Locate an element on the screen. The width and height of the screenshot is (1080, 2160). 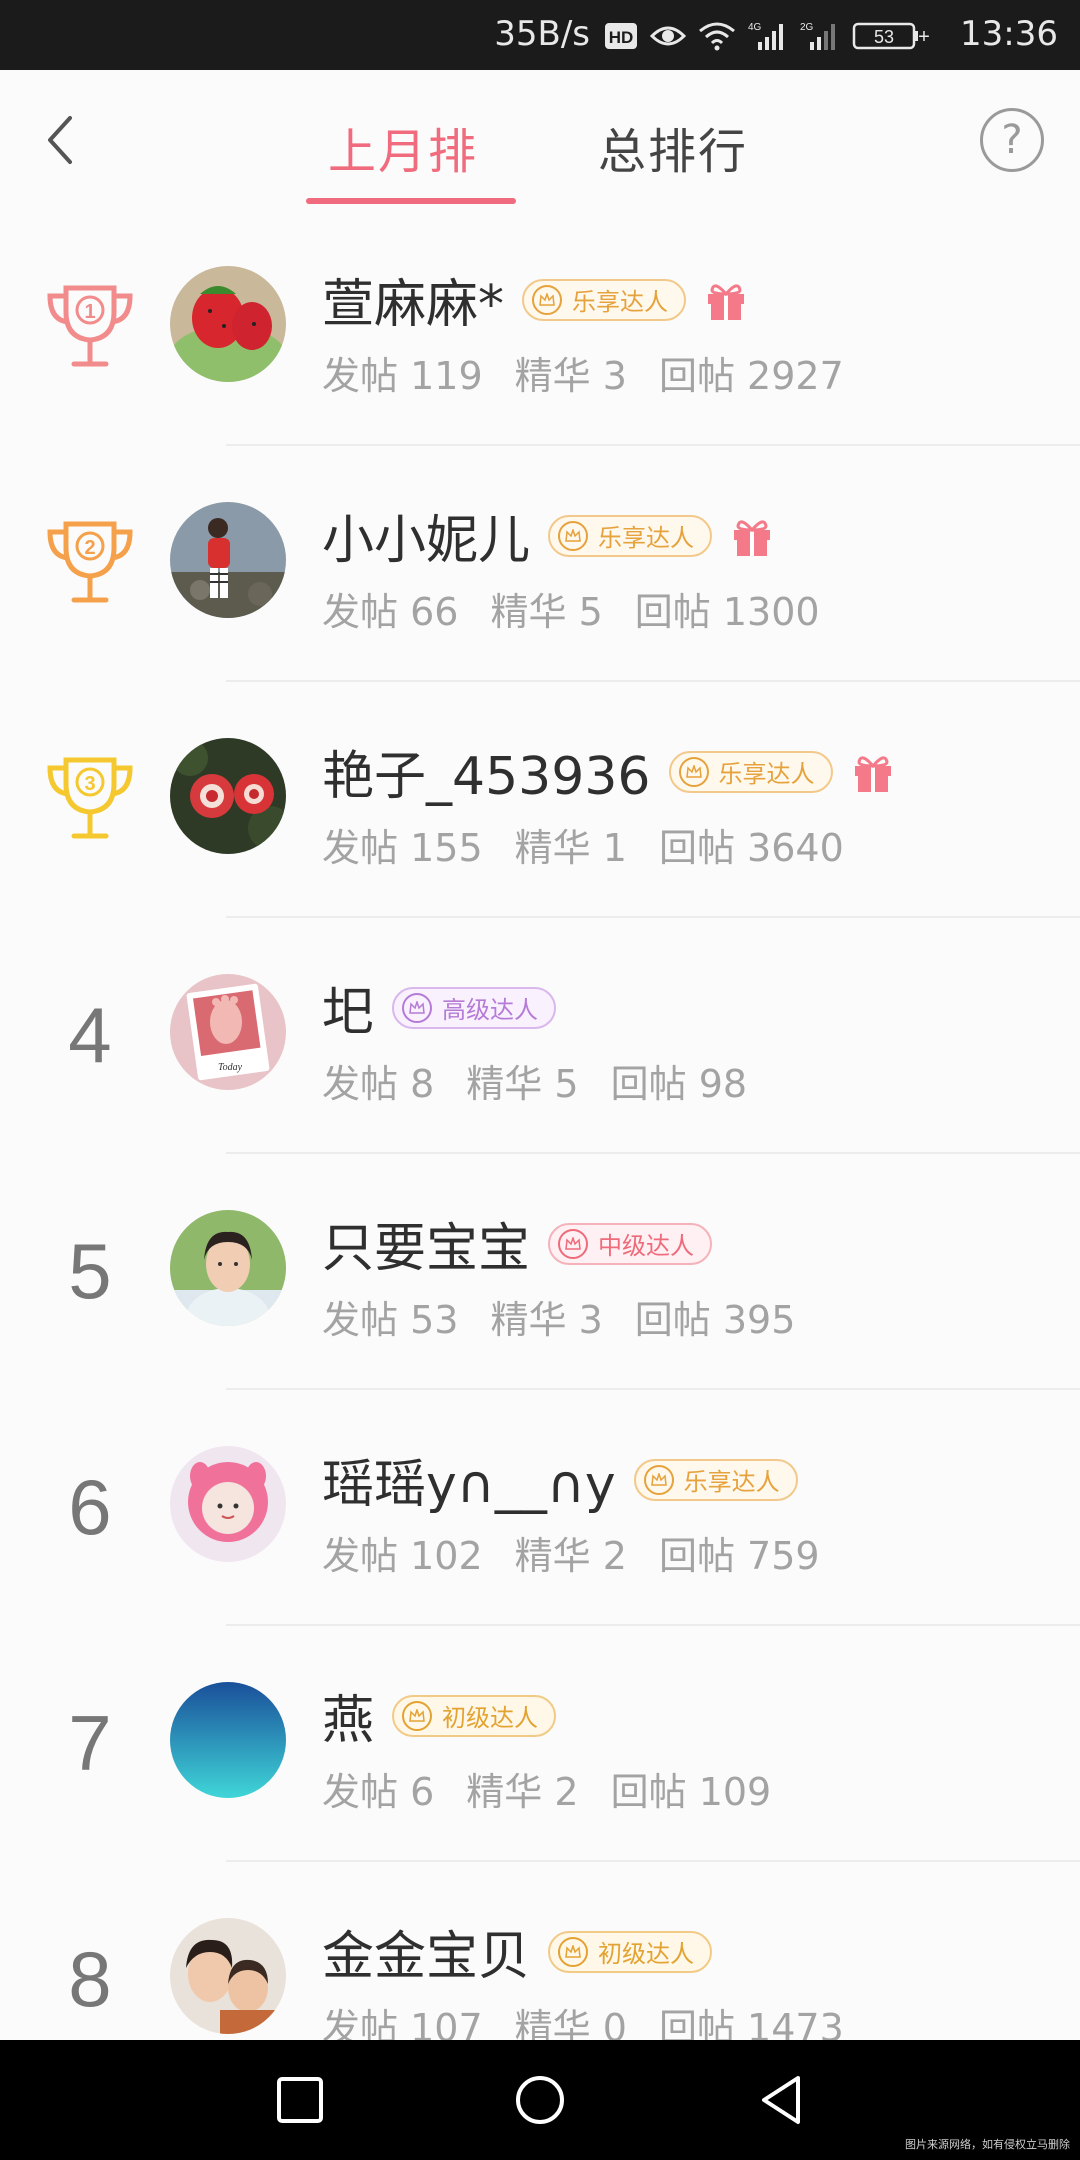
clock: 13:36 is located at coordinates (1009, 34).